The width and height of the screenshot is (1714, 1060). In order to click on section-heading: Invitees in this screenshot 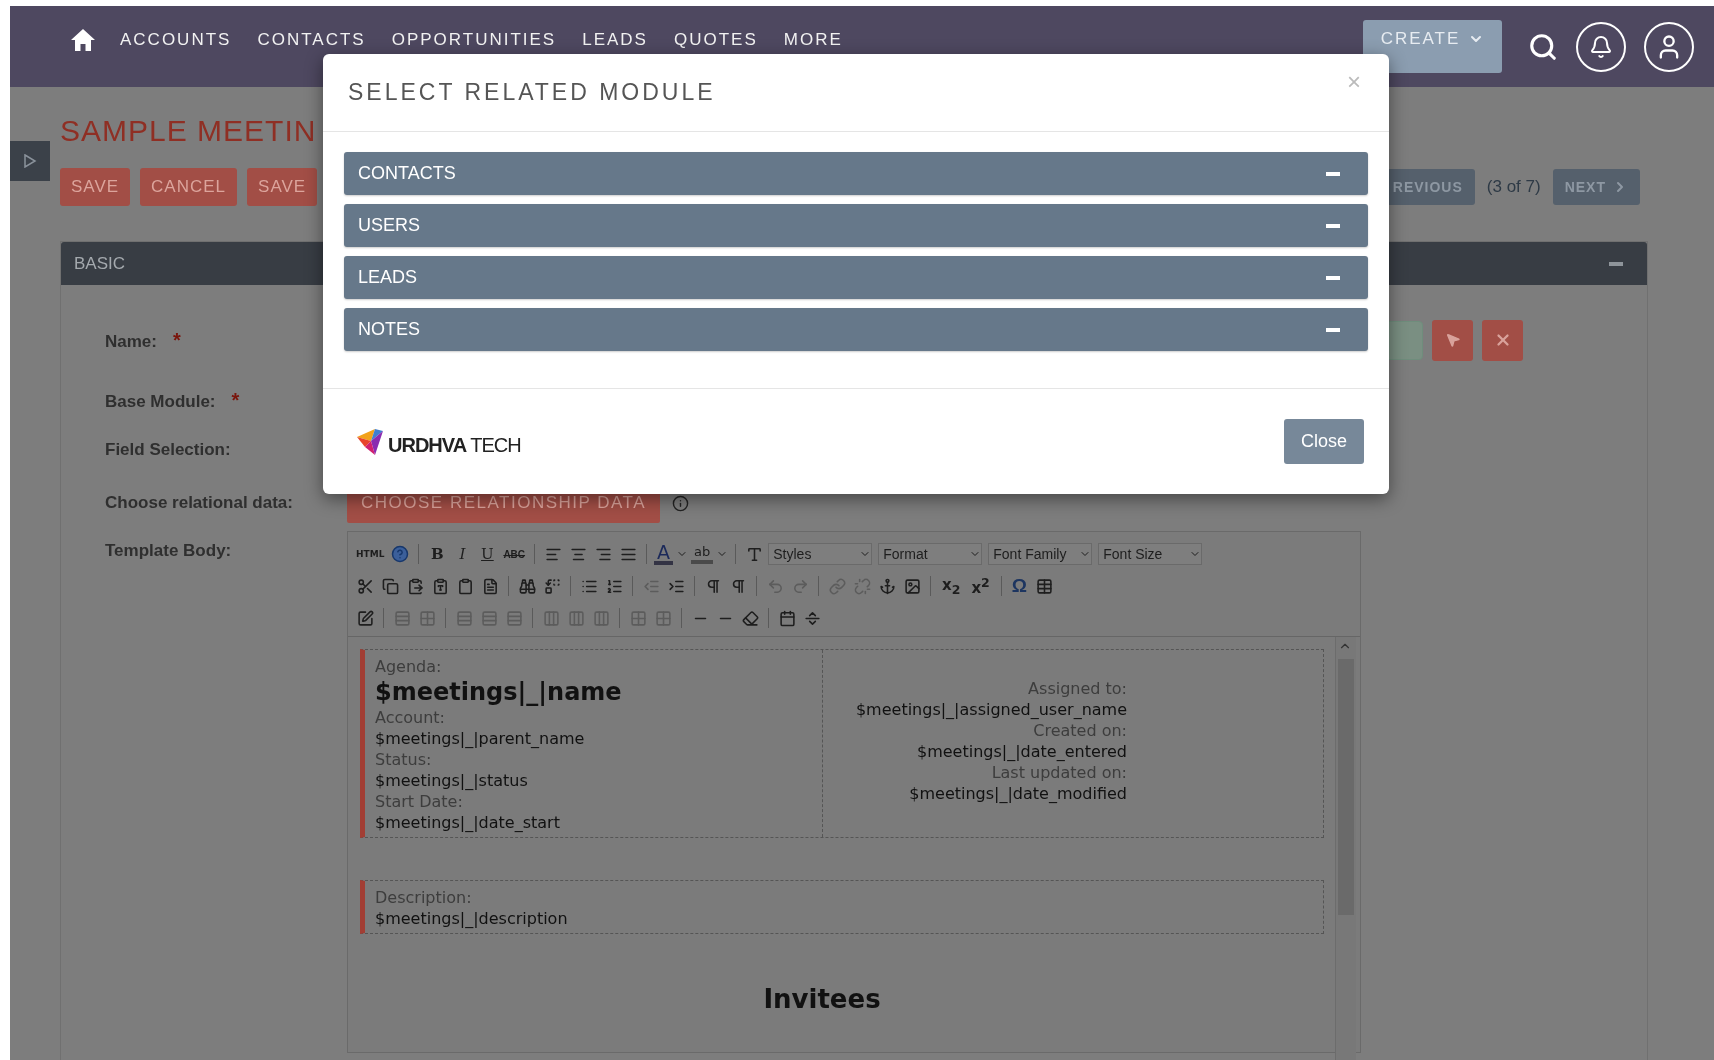, I will do `click(822, 999)`.